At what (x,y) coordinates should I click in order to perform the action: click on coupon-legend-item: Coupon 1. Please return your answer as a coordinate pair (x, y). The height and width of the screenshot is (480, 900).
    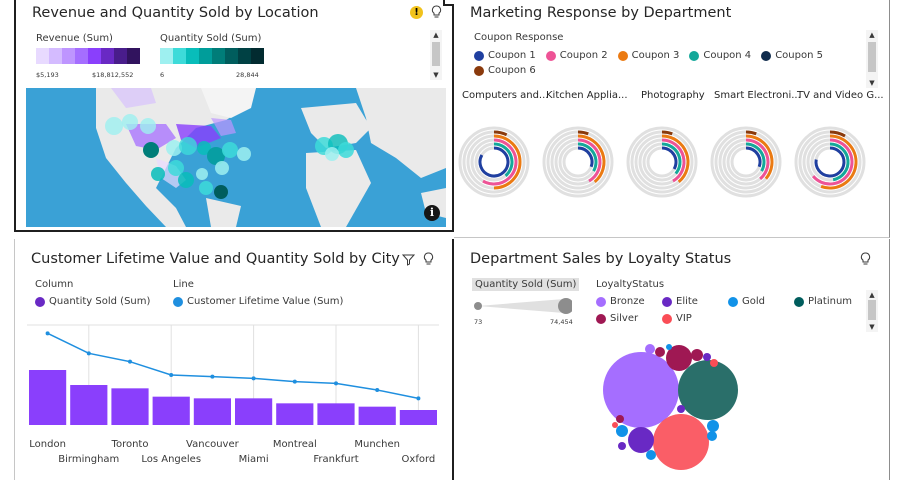
    Looking at the image, I should click on (505, 55).